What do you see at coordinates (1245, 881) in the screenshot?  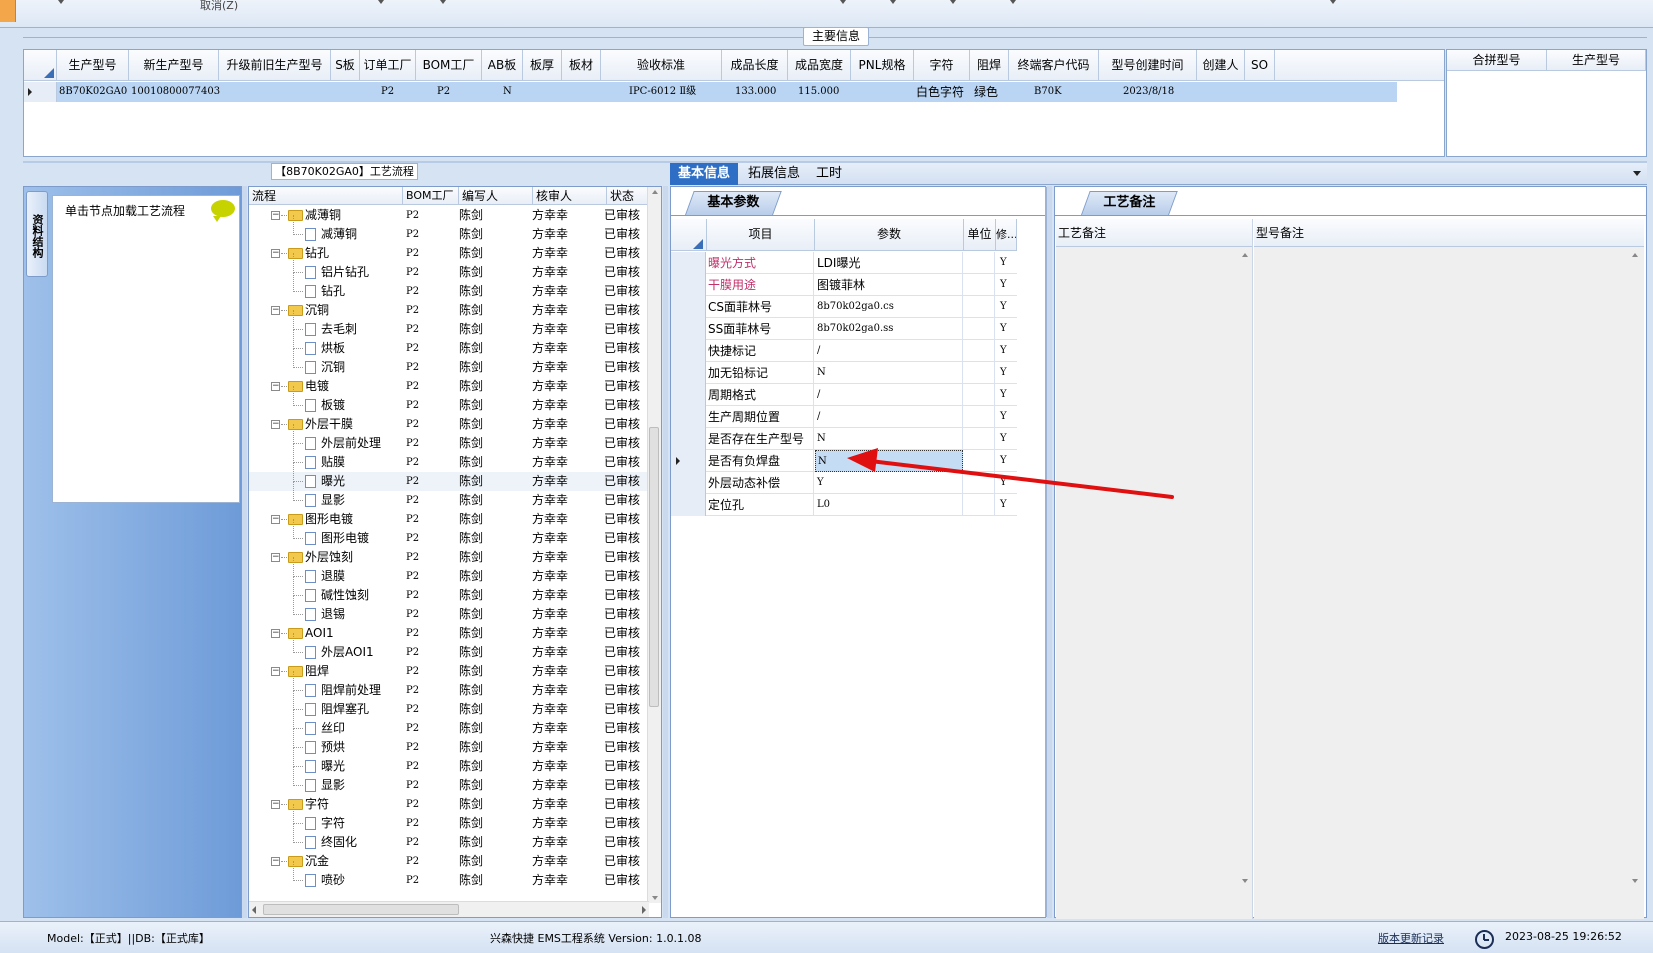 I see `scroll-down-icon` at bounding box center [1245, 881].